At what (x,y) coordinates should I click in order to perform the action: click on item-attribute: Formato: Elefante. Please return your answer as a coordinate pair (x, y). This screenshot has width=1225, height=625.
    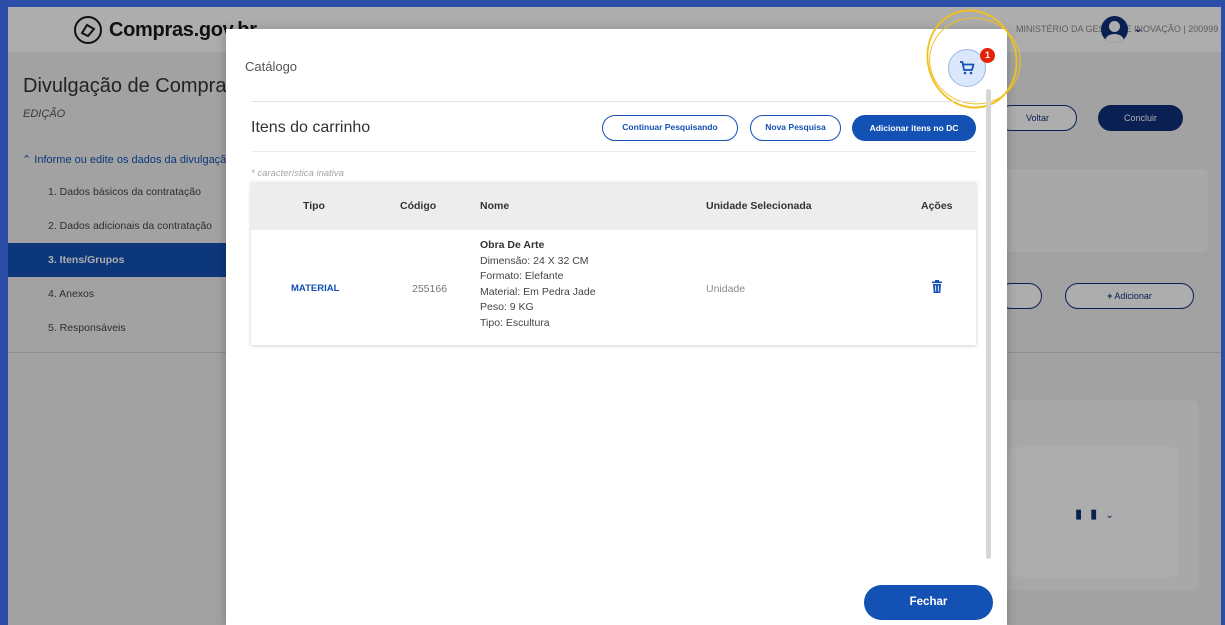
    Looking at the image, I should click on (522, 276).